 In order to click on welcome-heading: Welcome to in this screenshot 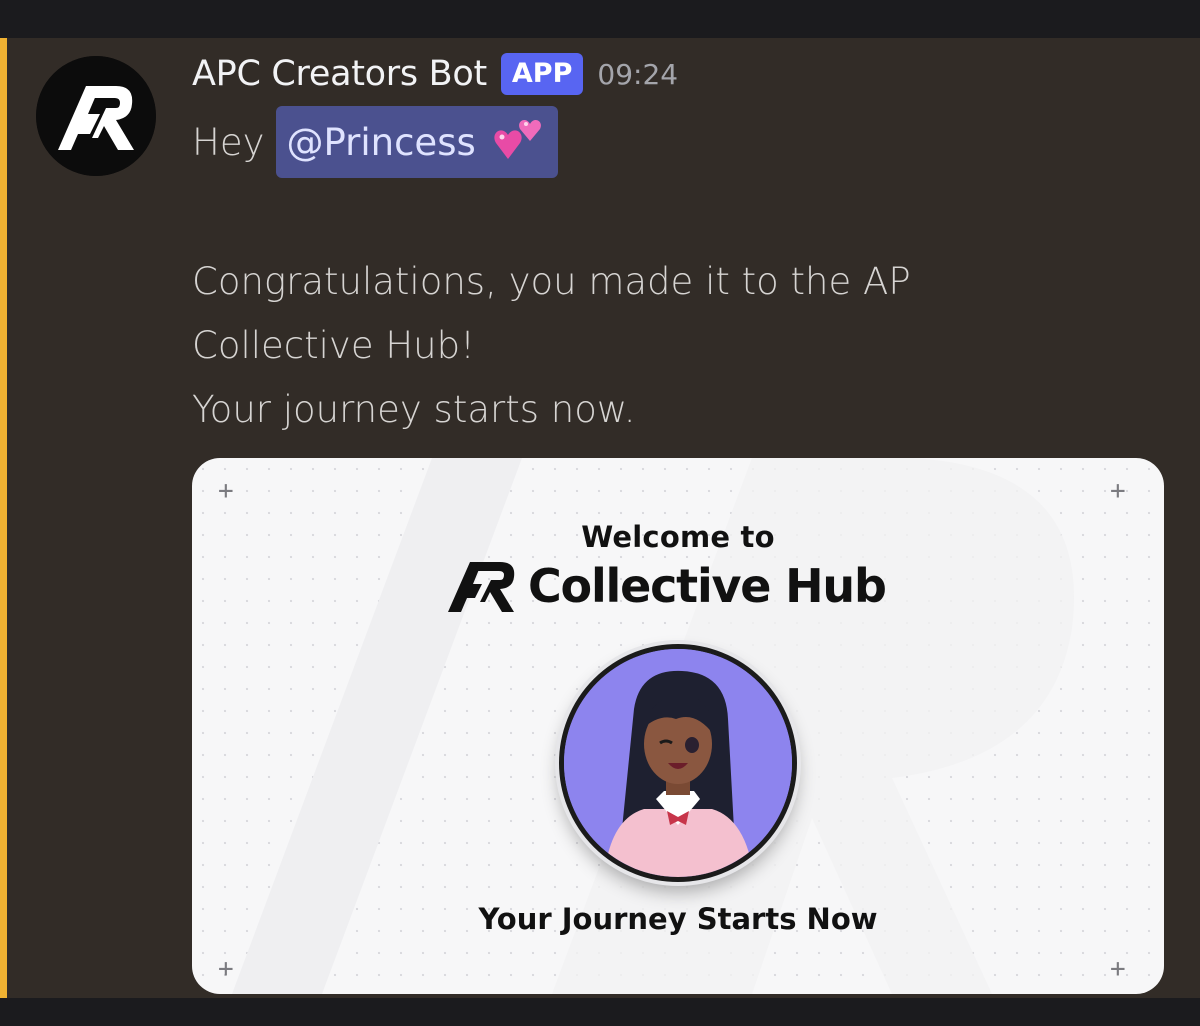, I will do `click(678, 537)`.